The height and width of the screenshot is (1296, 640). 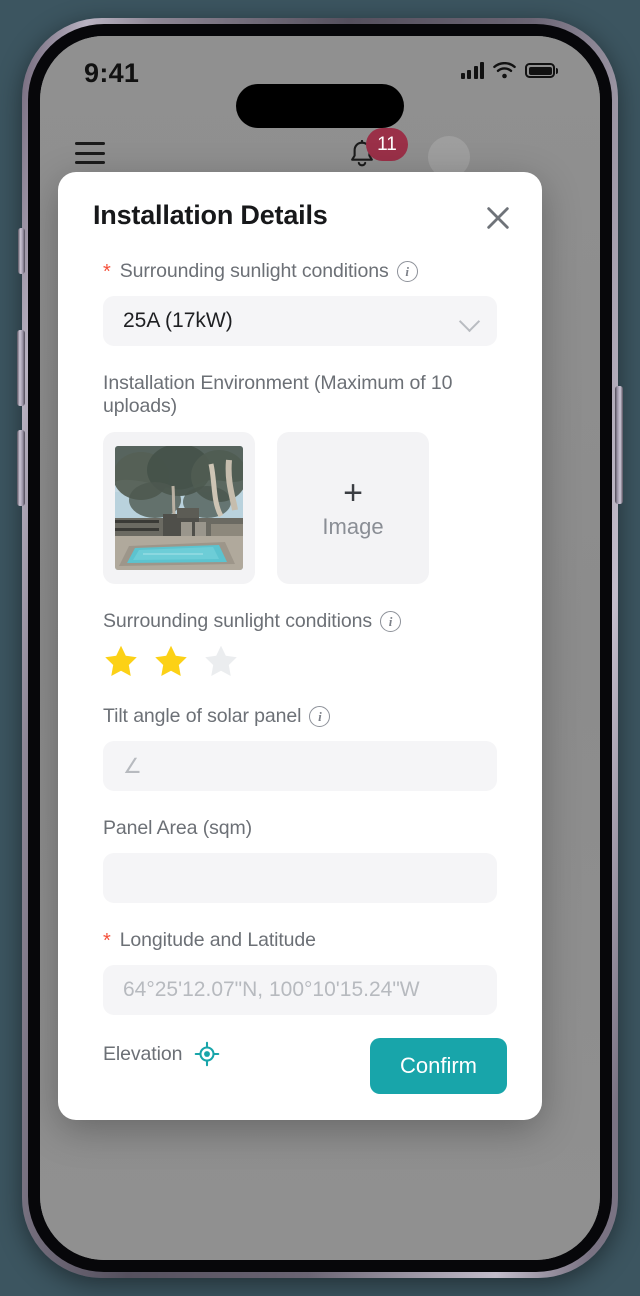 I want to click on gps-crosshair-icon, so click(x=207, y=1054).